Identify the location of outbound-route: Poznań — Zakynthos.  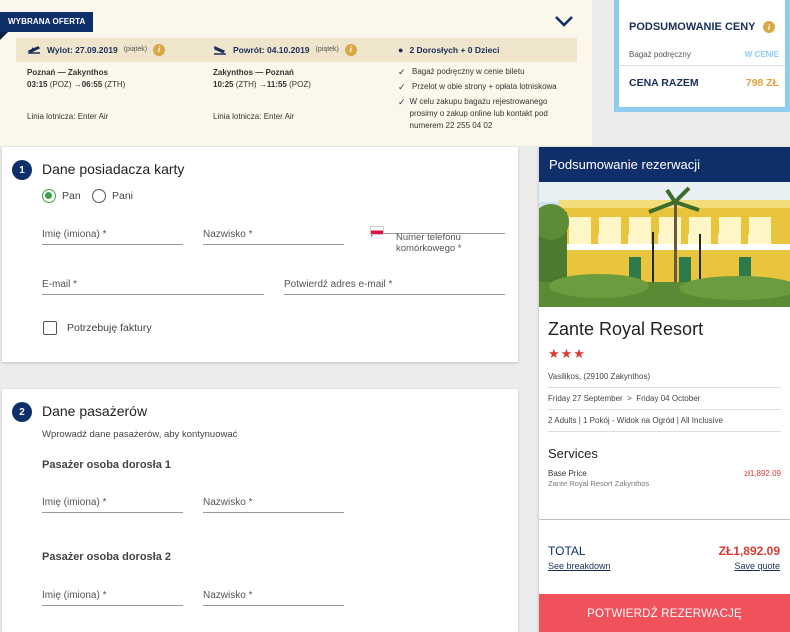
(67, 72).